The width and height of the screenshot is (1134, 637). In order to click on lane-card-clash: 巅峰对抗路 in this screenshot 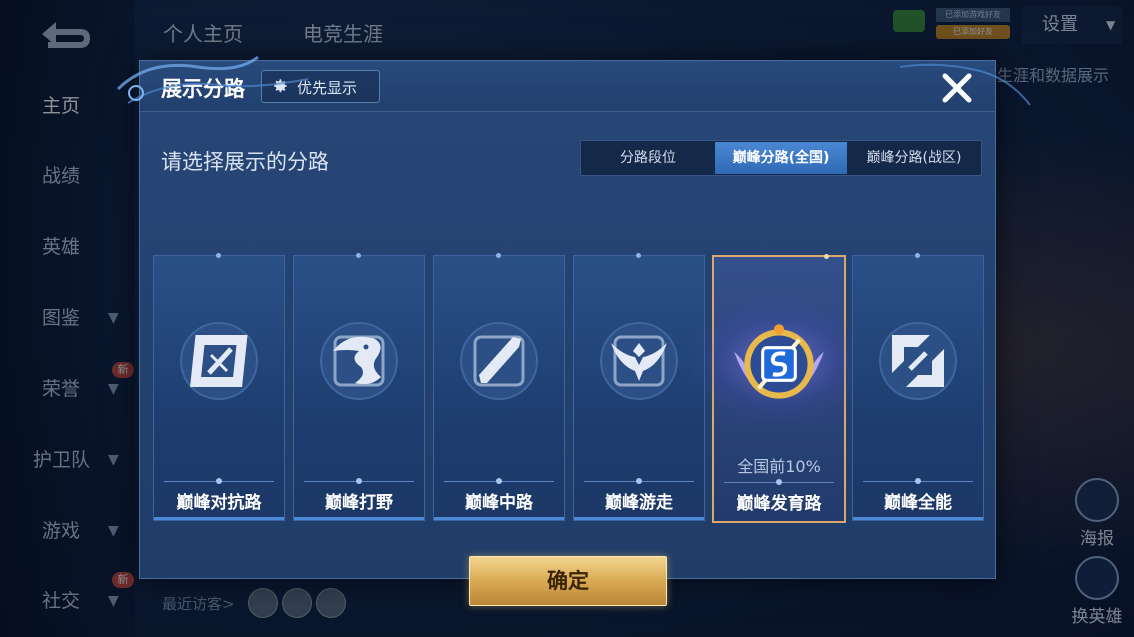, I will do `click(219, 387)`.